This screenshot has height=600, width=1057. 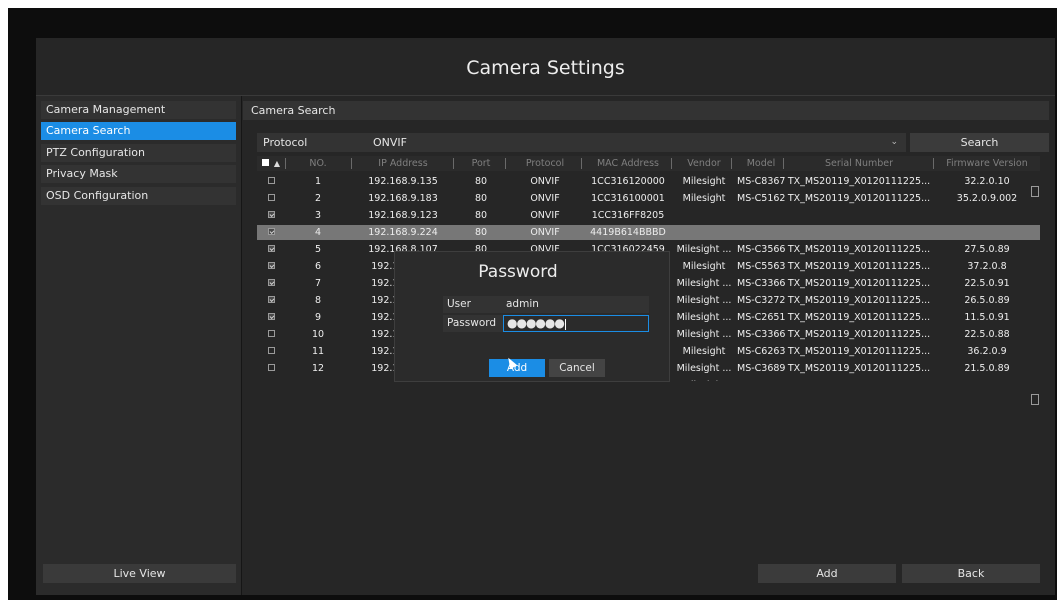 I want to click on cell-no: 6, so click(x=318, y=266).